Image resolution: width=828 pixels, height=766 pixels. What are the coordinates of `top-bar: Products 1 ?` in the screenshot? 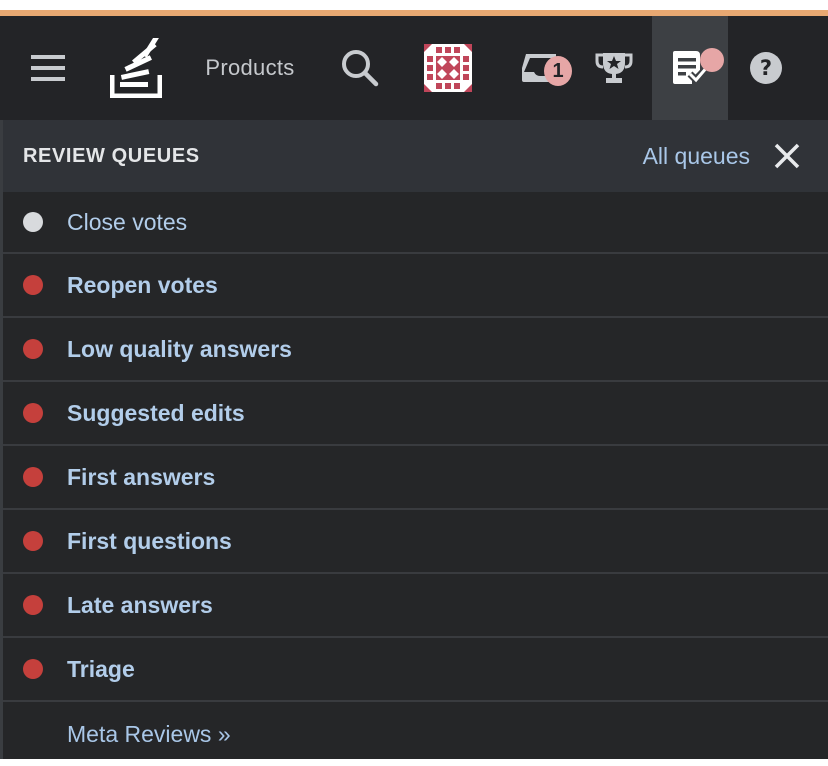 It's located at (414, 68).